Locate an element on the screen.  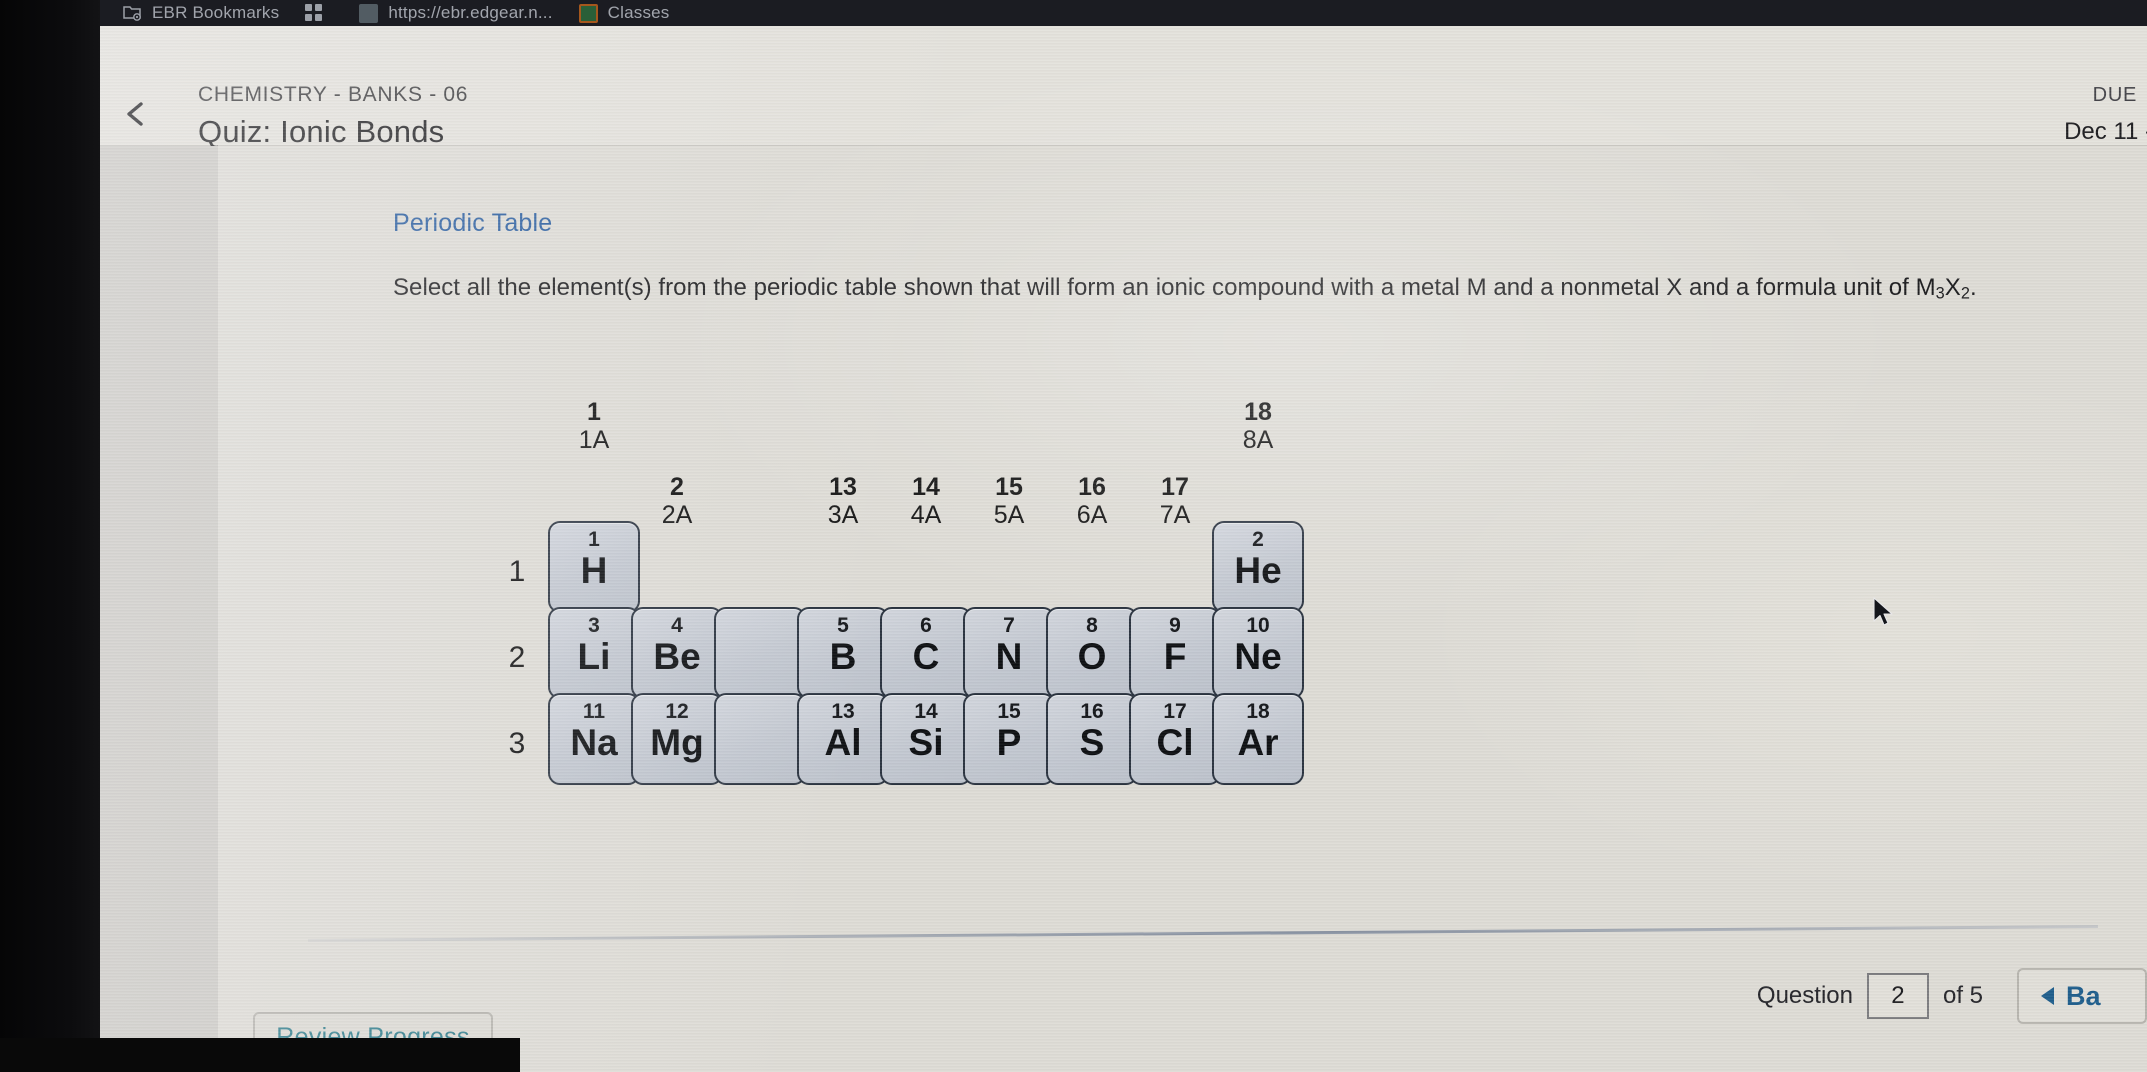
element-symbol: O is located at coordinates (1092, 656).